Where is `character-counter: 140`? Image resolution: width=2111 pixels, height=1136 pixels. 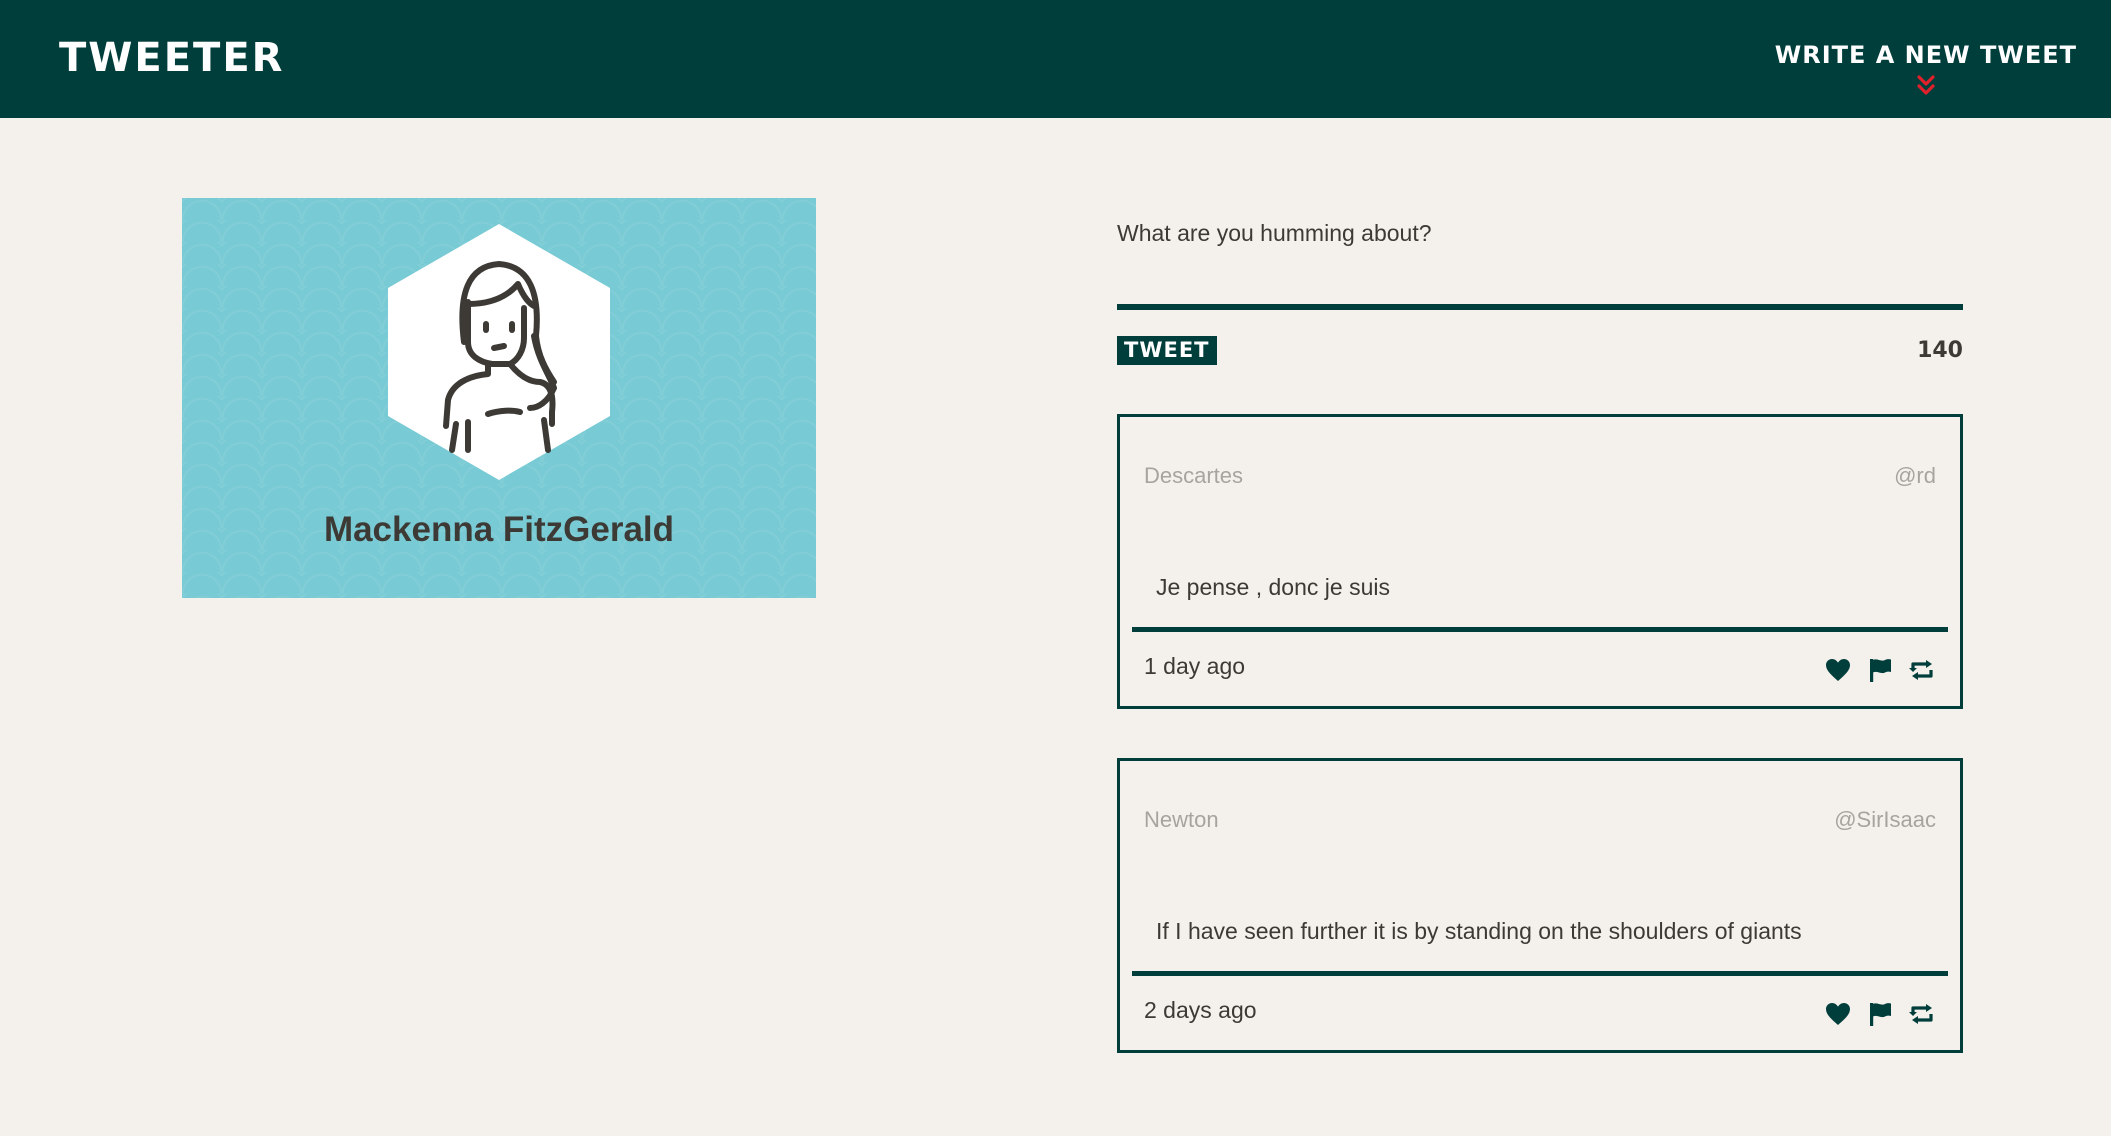 character-counter: 140 is located at coordinates (1940, 350).